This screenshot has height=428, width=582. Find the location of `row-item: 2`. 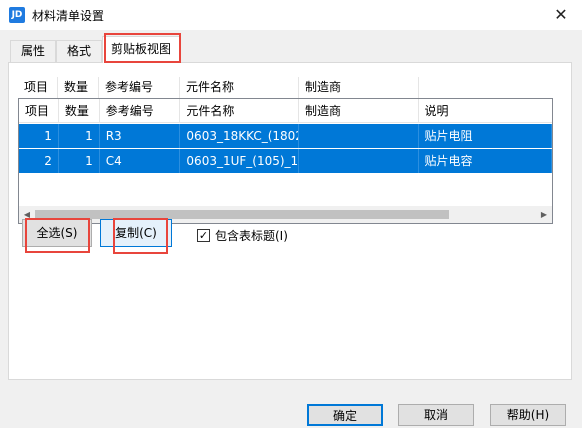

row-item: 2 is located at coordinates (39, 161).